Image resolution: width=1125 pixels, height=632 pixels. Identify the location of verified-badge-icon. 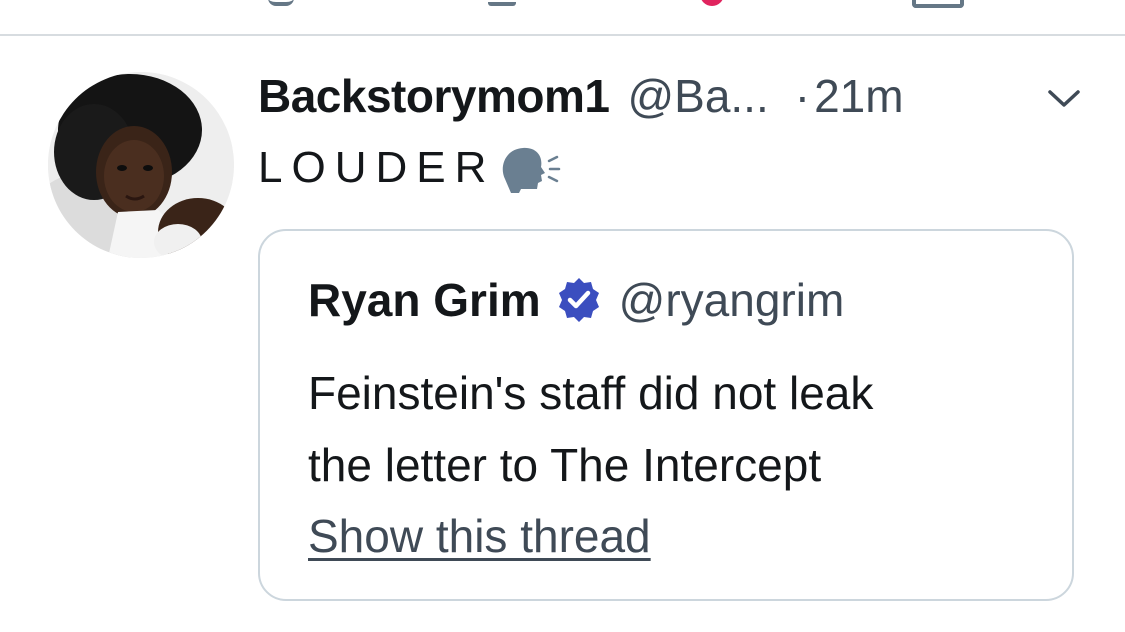
(578, 300).